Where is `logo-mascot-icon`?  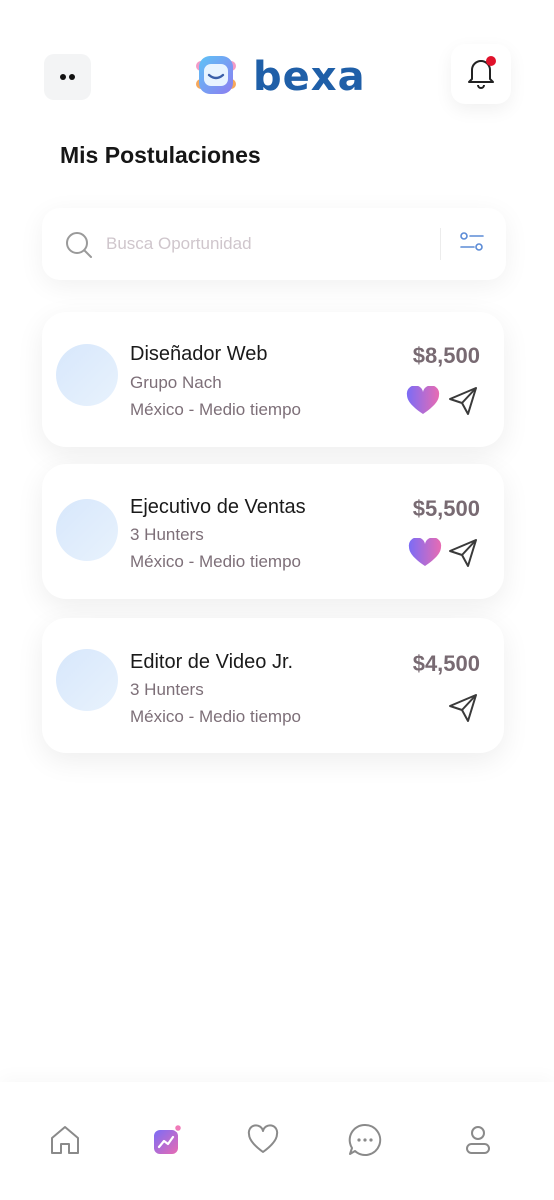 logo-mascot-icon is located at coordinates (216, 77).